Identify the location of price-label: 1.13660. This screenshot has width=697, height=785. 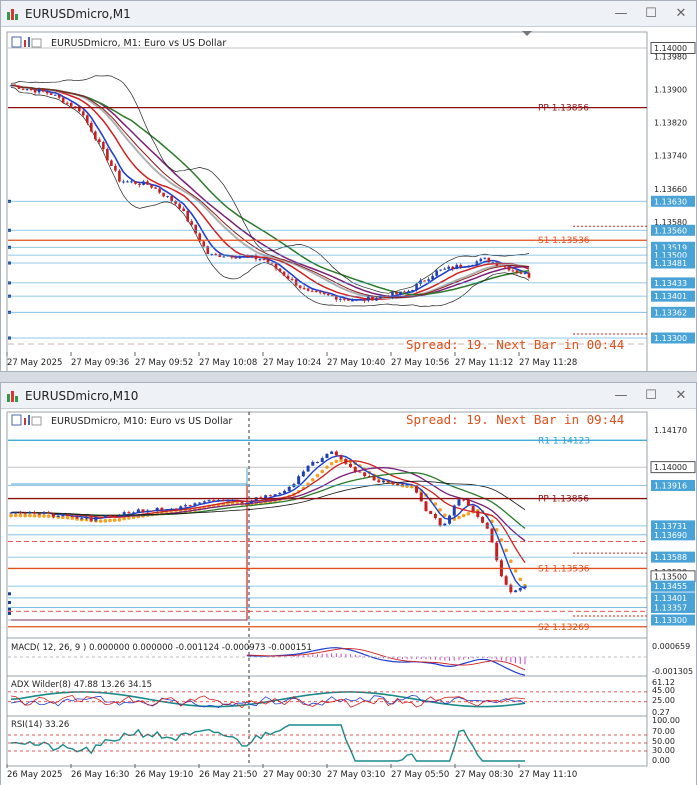
(670, 189).